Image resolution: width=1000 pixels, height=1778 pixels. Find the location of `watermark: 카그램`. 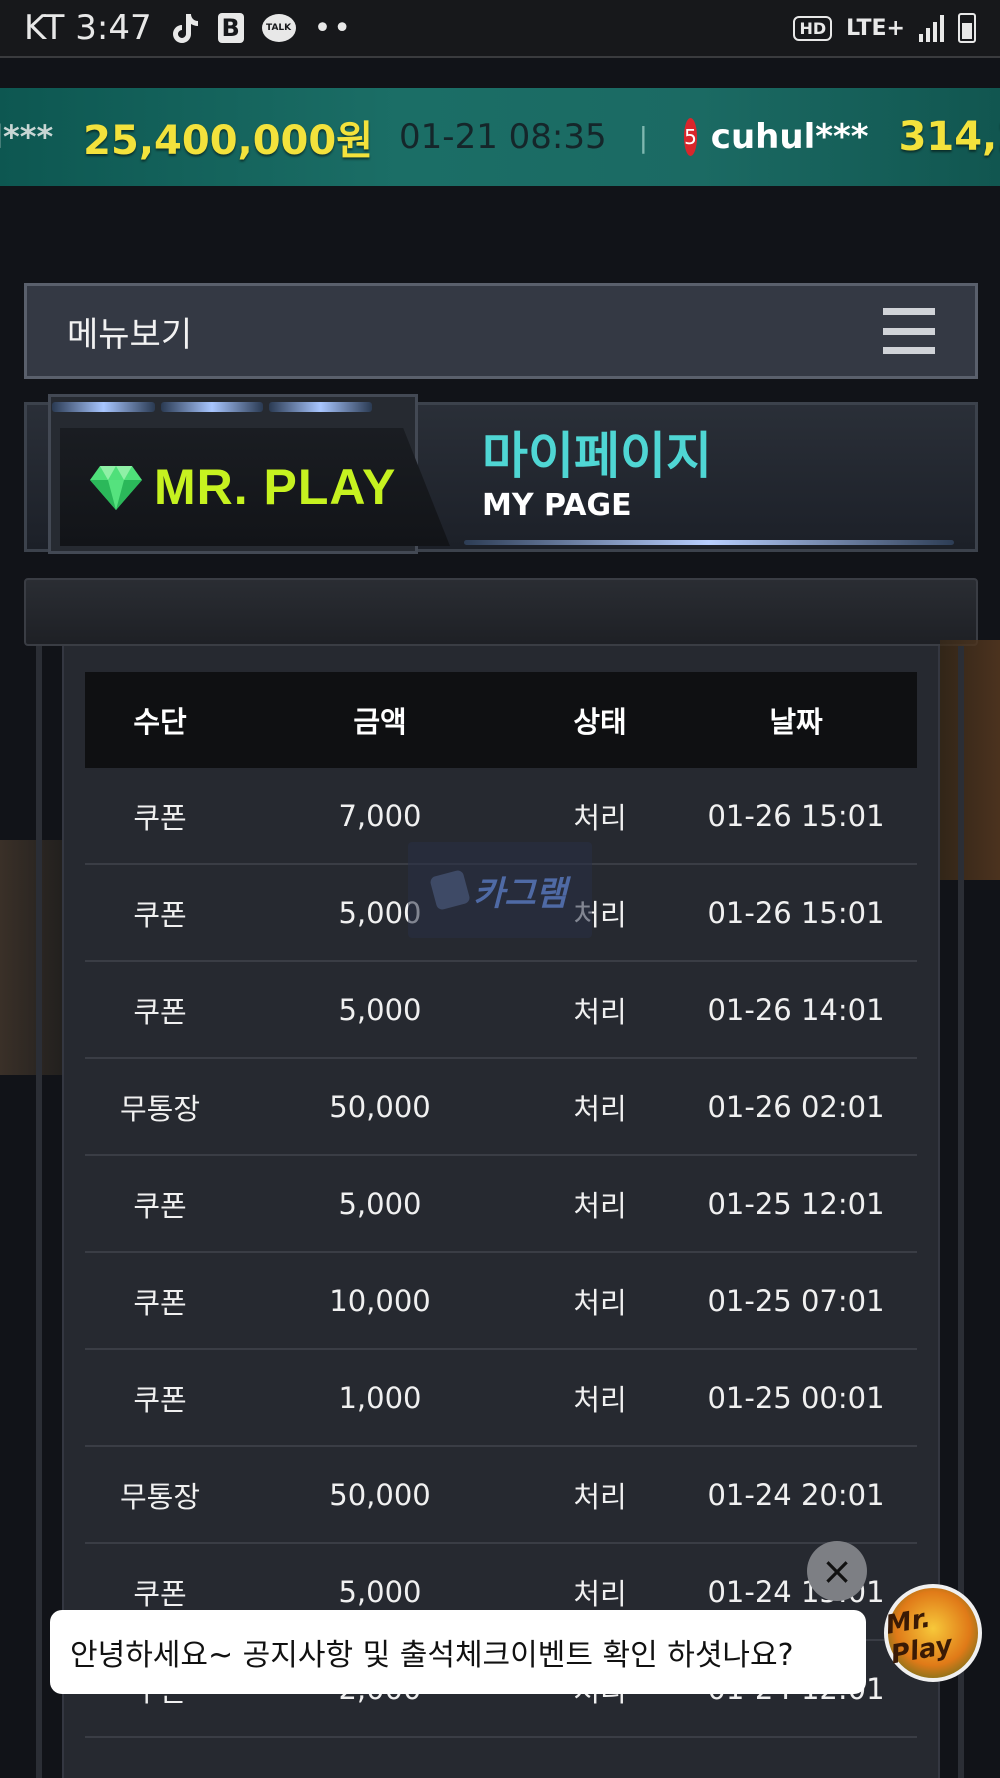

watermark: 카그램 is located at coordinates (500, 890).